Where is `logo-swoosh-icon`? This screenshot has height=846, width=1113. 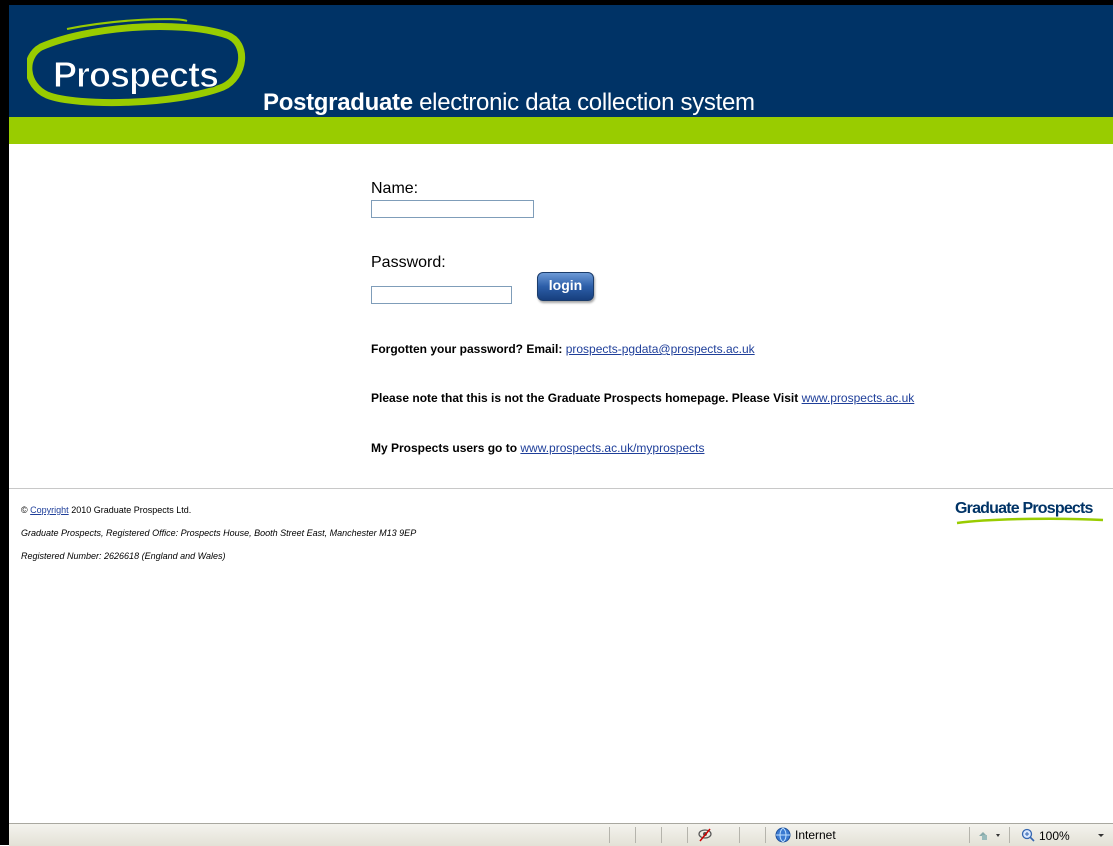
logo-swoosh-icon is located at coordinates (1030, 521).